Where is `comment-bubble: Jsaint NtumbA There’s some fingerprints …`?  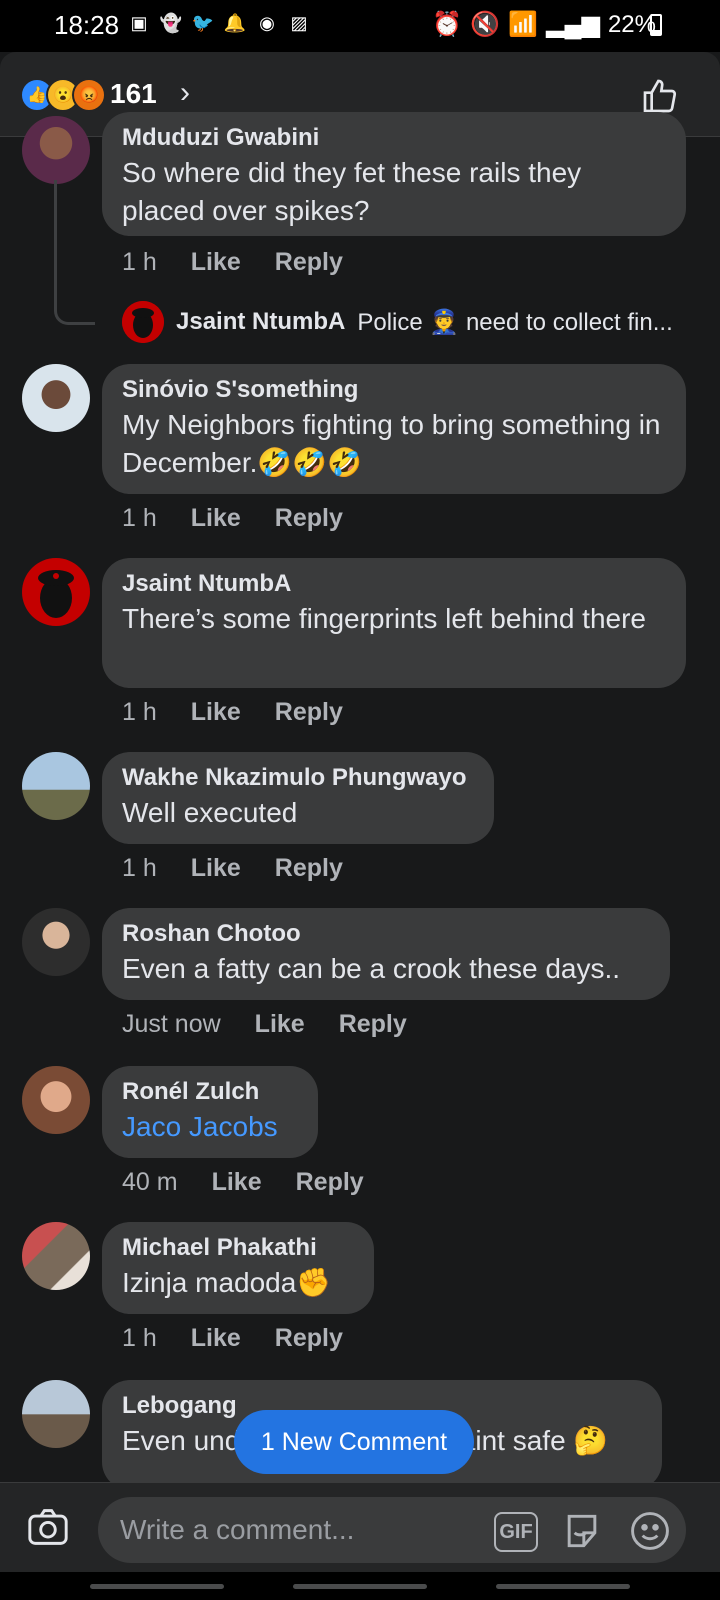
comment-bubble: Jsaint NtumbA There’s some fingerprints … is located at coordinates (394, 623).